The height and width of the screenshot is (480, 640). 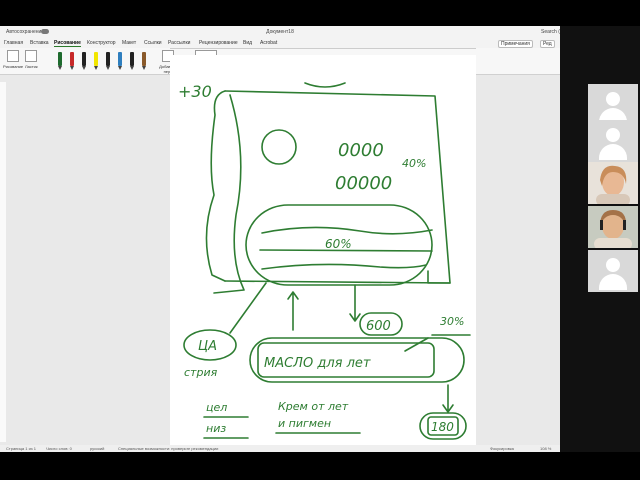 I want to click on status-words: Число слов: 0, so click(x=59, y=448).